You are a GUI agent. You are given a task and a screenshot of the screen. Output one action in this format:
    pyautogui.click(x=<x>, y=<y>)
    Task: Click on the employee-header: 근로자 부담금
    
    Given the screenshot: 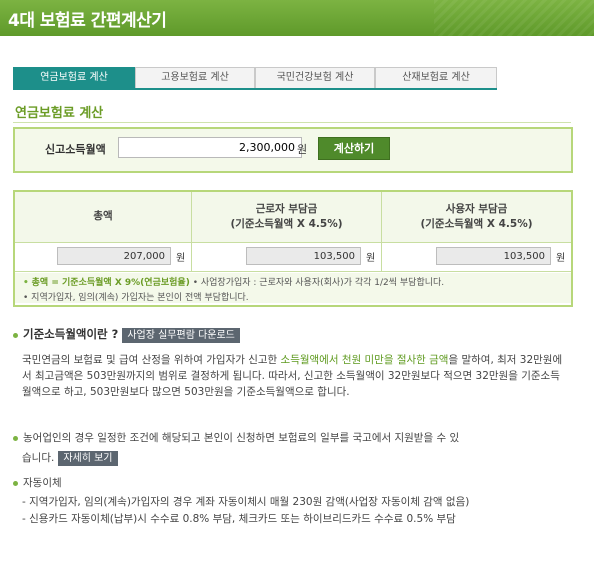 What is the action you would take?
    pyautogui.click(x=286, y=209)
    